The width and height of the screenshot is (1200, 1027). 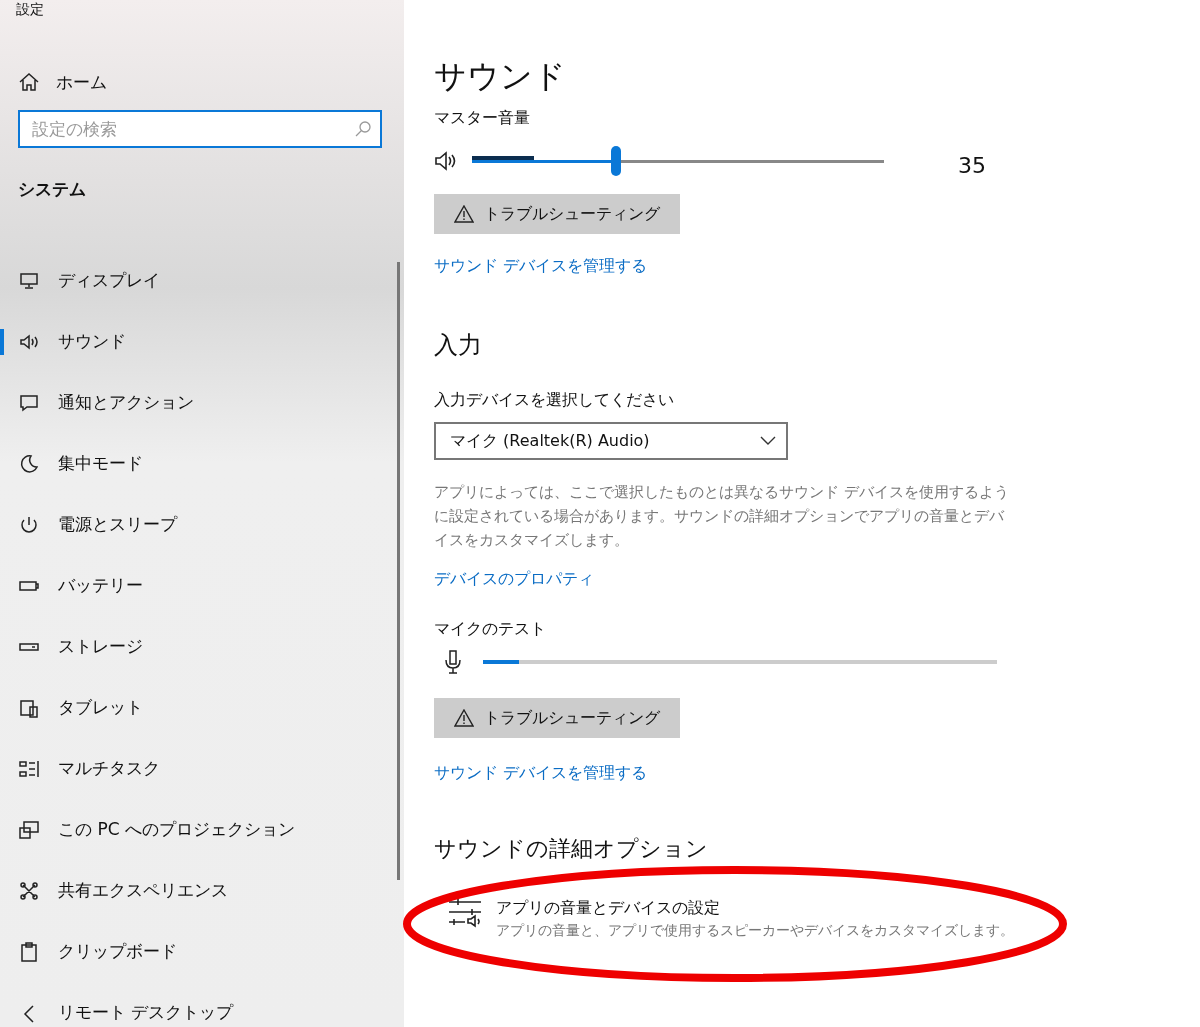 What do you see at coordinates (490, 629) in the screenshot?
I see `mic-test-label: マイクのテスト` at bounding box center [490, 629].